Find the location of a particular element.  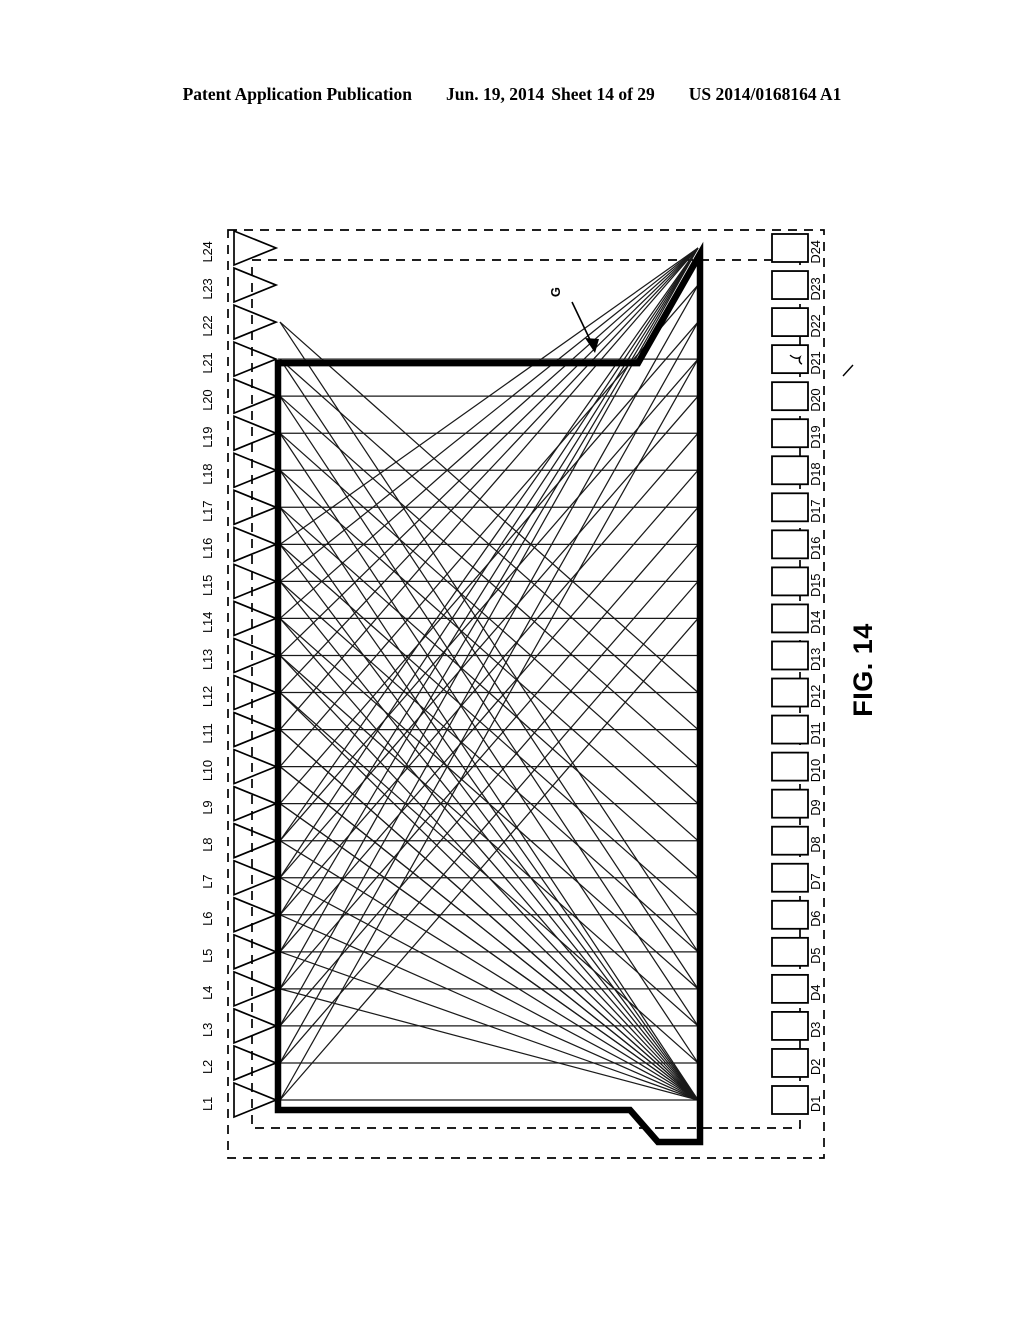

right-port-label: D17 is located at coordinates (815, 511).